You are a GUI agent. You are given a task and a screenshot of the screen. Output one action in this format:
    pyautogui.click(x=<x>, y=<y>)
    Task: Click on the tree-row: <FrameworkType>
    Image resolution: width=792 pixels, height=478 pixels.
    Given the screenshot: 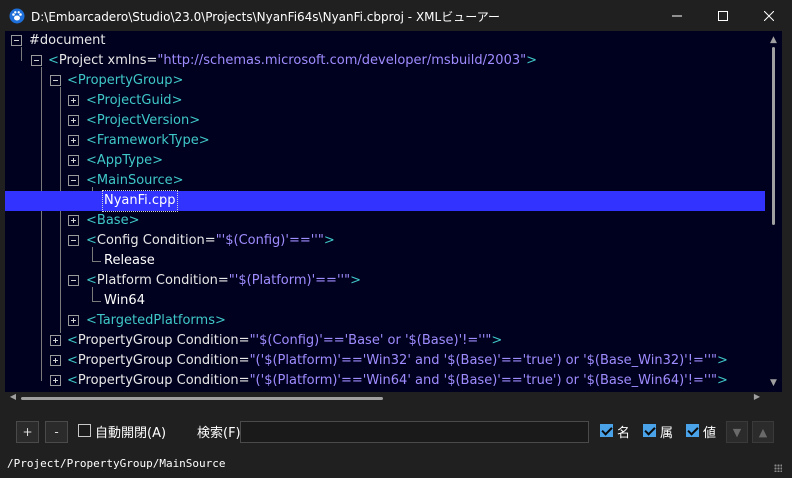 What is the action you would take?
    pyautogui.click(x=385, y=141)
    